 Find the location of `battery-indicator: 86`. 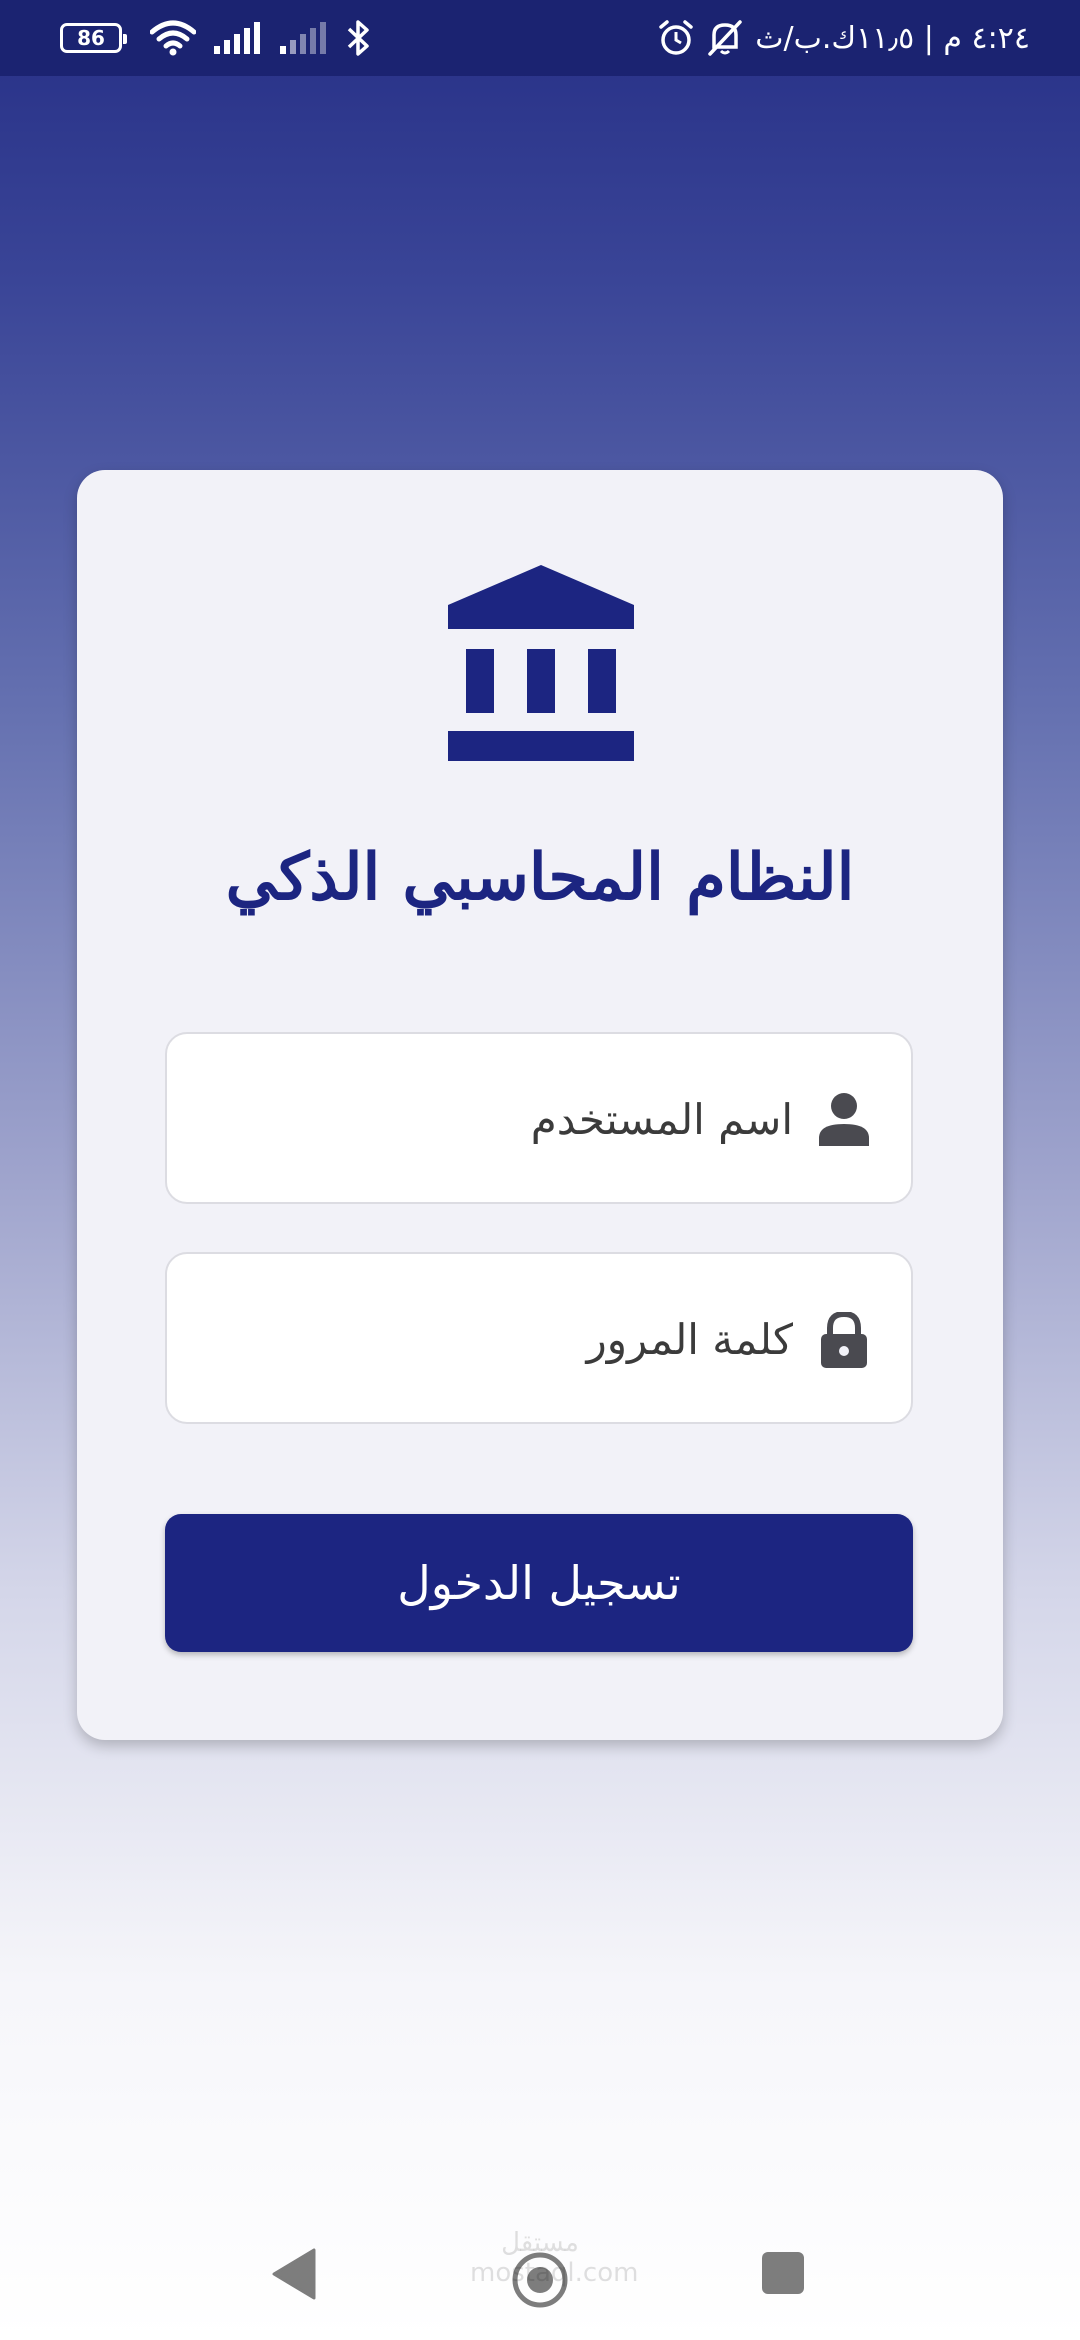

battery-indicator: 86 is located at coordinates (93, 38).